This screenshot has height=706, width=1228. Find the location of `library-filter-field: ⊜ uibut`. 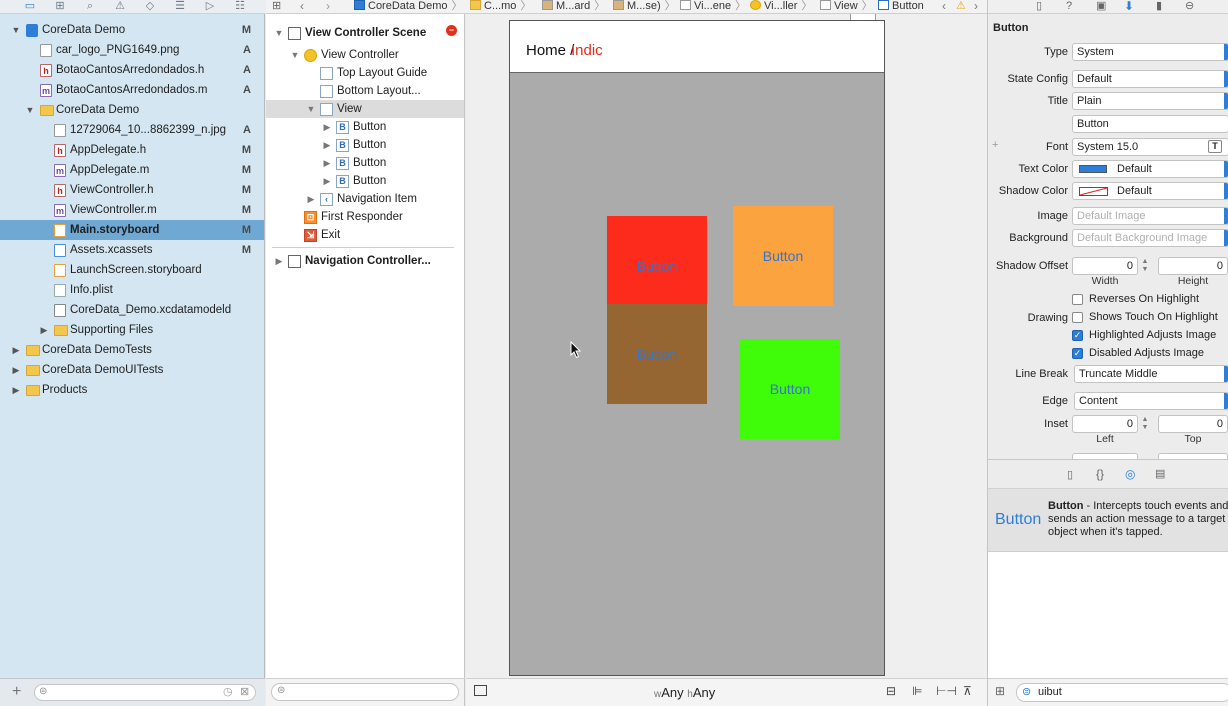

library-filter-field: ⊜ uibut is located at coordinates (1122, 692).